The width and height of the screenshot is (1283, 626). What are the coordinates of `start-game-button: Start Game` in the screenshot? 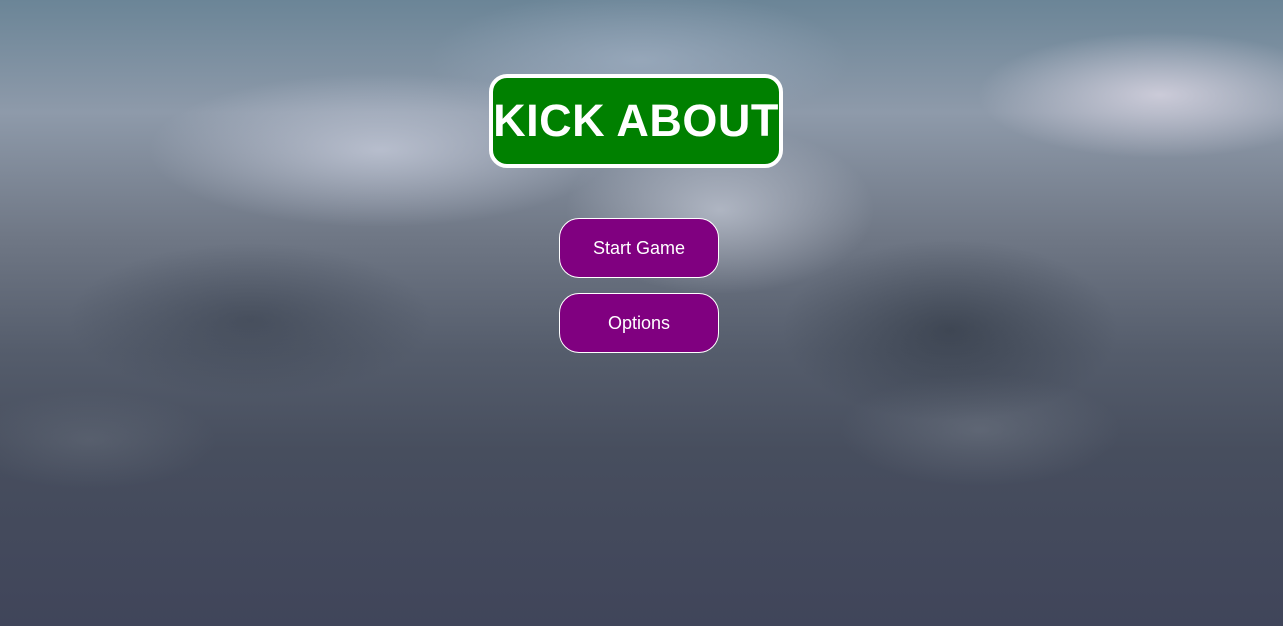 It's located at (639, 248).